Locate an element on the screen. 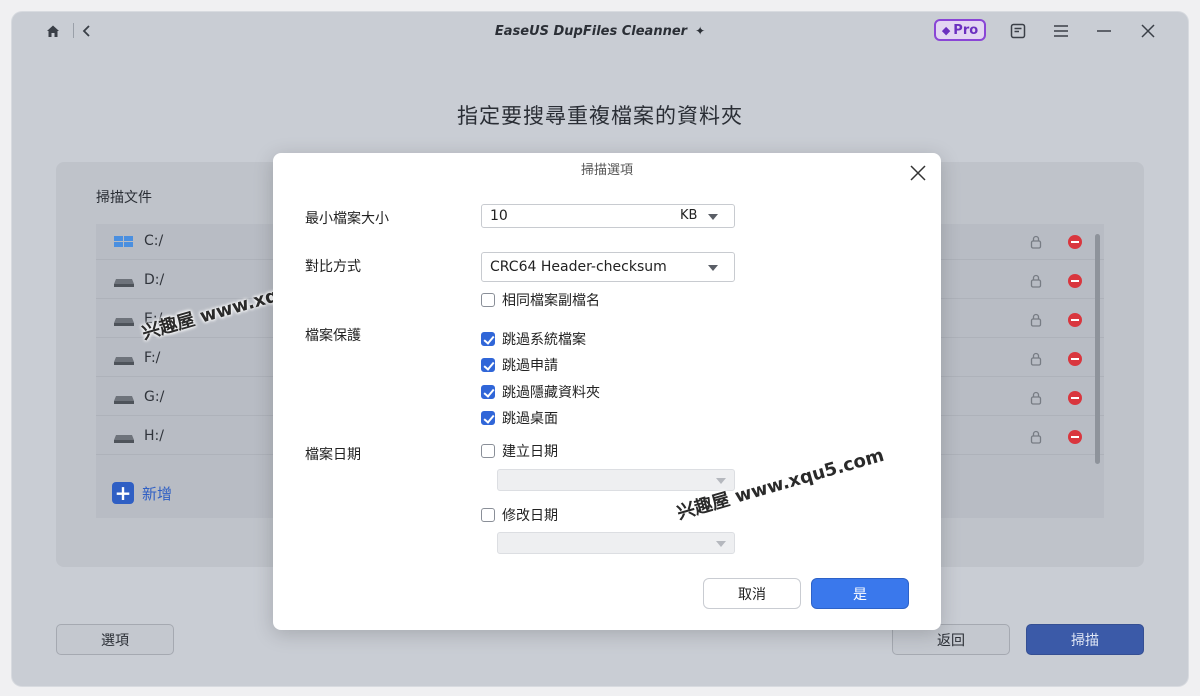 This screenshot has width=1200, height=696. sparkle-icon: ✦ is located at coordinates (700, 31).